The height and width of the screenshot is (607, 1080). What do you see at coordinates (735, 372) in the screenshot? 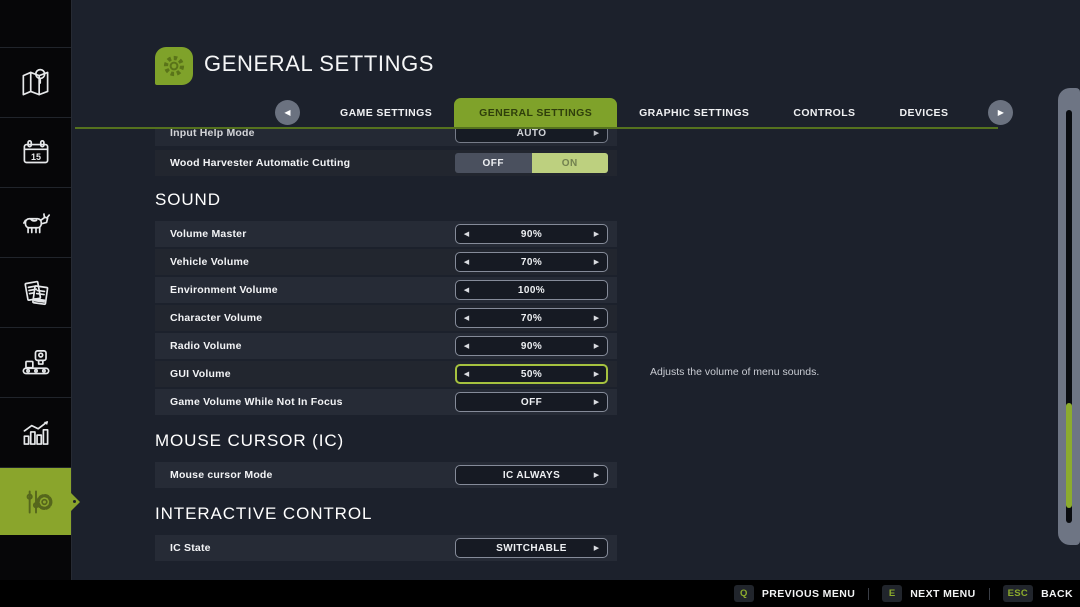
I see `setting-tooltip: Adjusts the volume of menu sounds.` at bounding box center [735, 372].